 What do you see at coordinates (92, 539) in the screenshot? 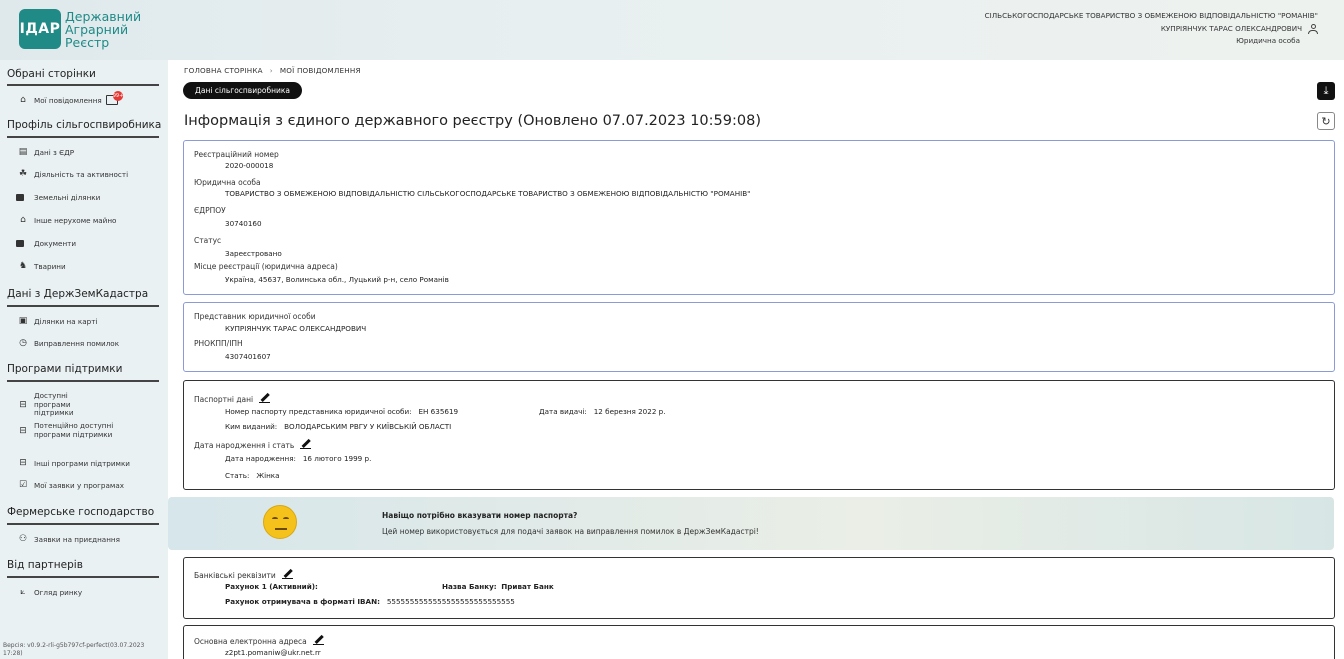
I see `sidebar-item-join-requests: ⚇ Заявки на приєднання` at bounding box center [92, 539].